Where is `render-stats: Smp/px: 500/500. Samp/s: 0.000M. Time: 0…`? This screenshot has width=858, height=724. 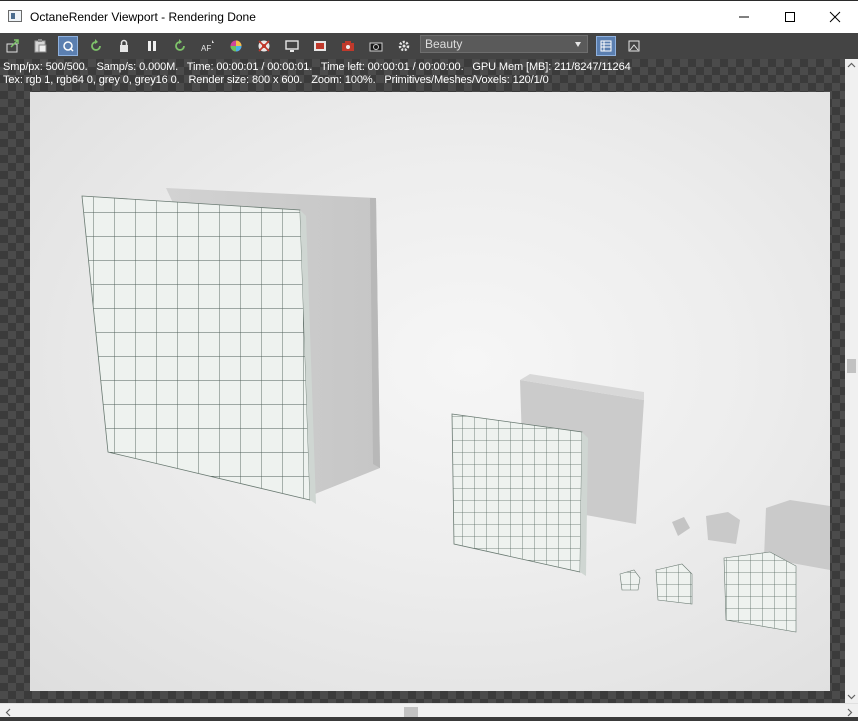 render-stats: Smp/px: 500/500. Samp/s: 0.000M. Time: 0… is located at coordinates (317, 74).